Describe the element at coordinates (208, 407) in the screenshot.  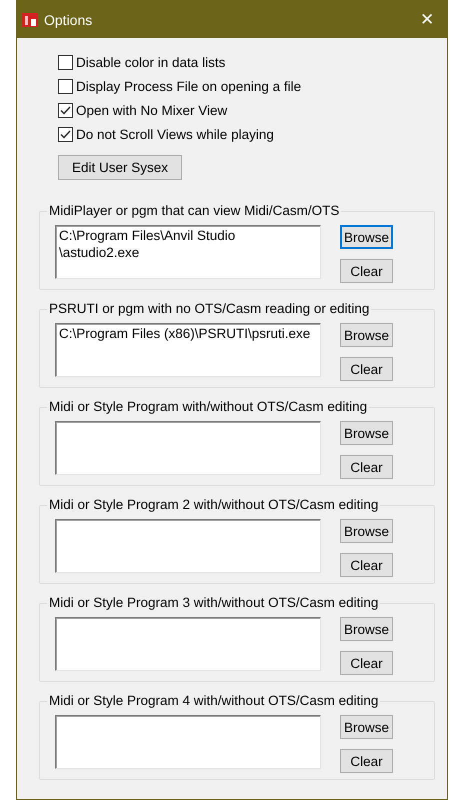
I see `group-label: Midi or Style Program with/without OTS/Casm editing` at that location.